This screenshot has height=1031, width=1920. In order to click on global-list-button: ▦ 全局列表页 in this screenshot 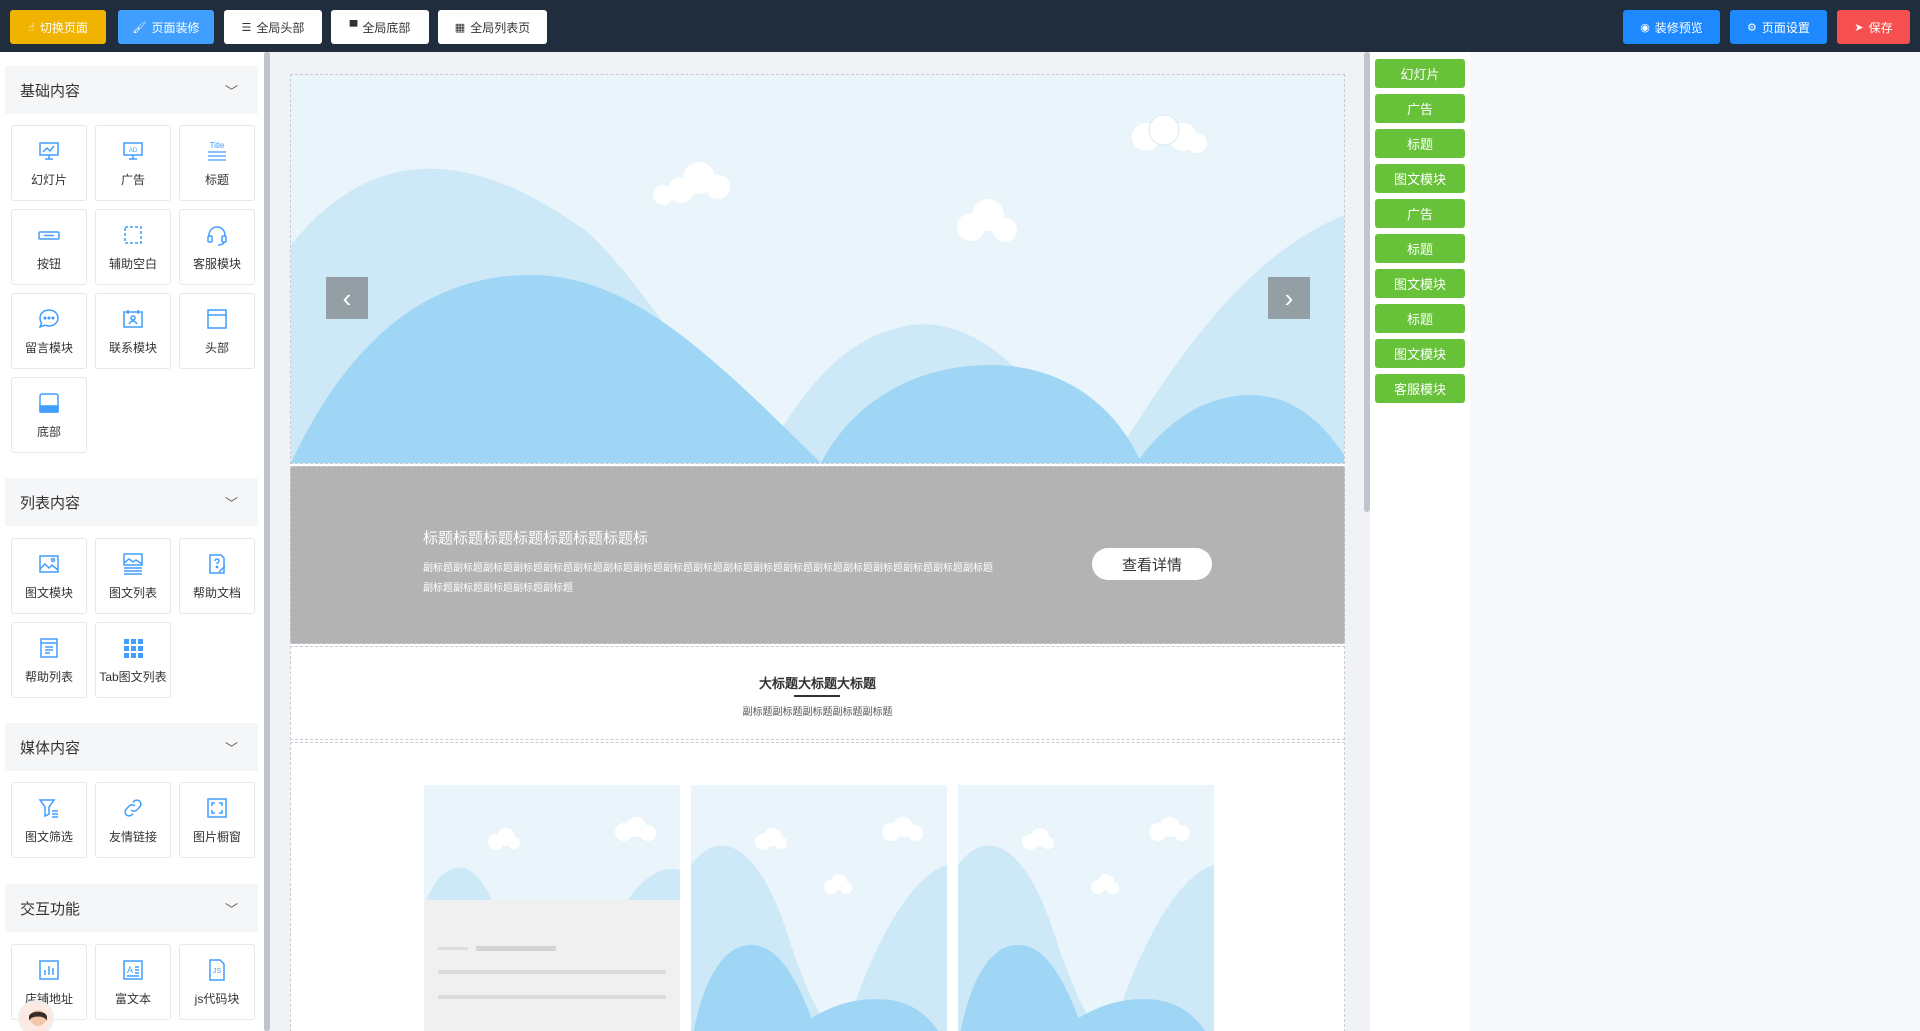, I will do `click(492, 27)`.